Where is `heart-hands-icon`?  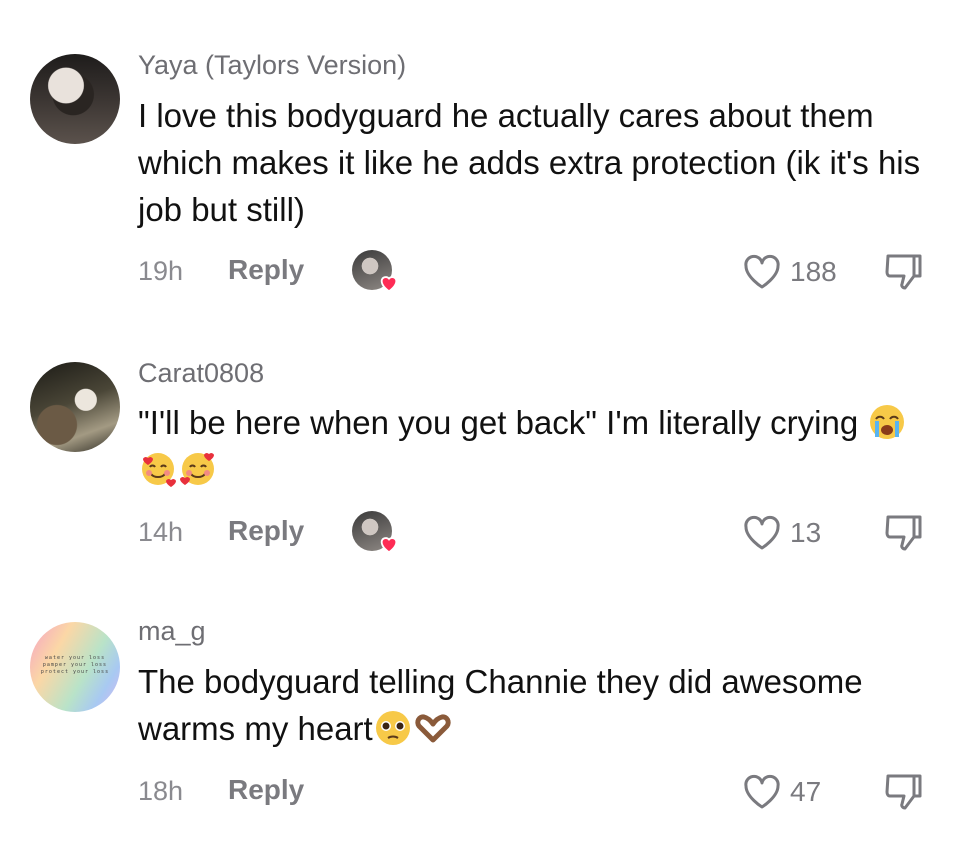 heart-hands-icon is located at coordinates (433, 728).